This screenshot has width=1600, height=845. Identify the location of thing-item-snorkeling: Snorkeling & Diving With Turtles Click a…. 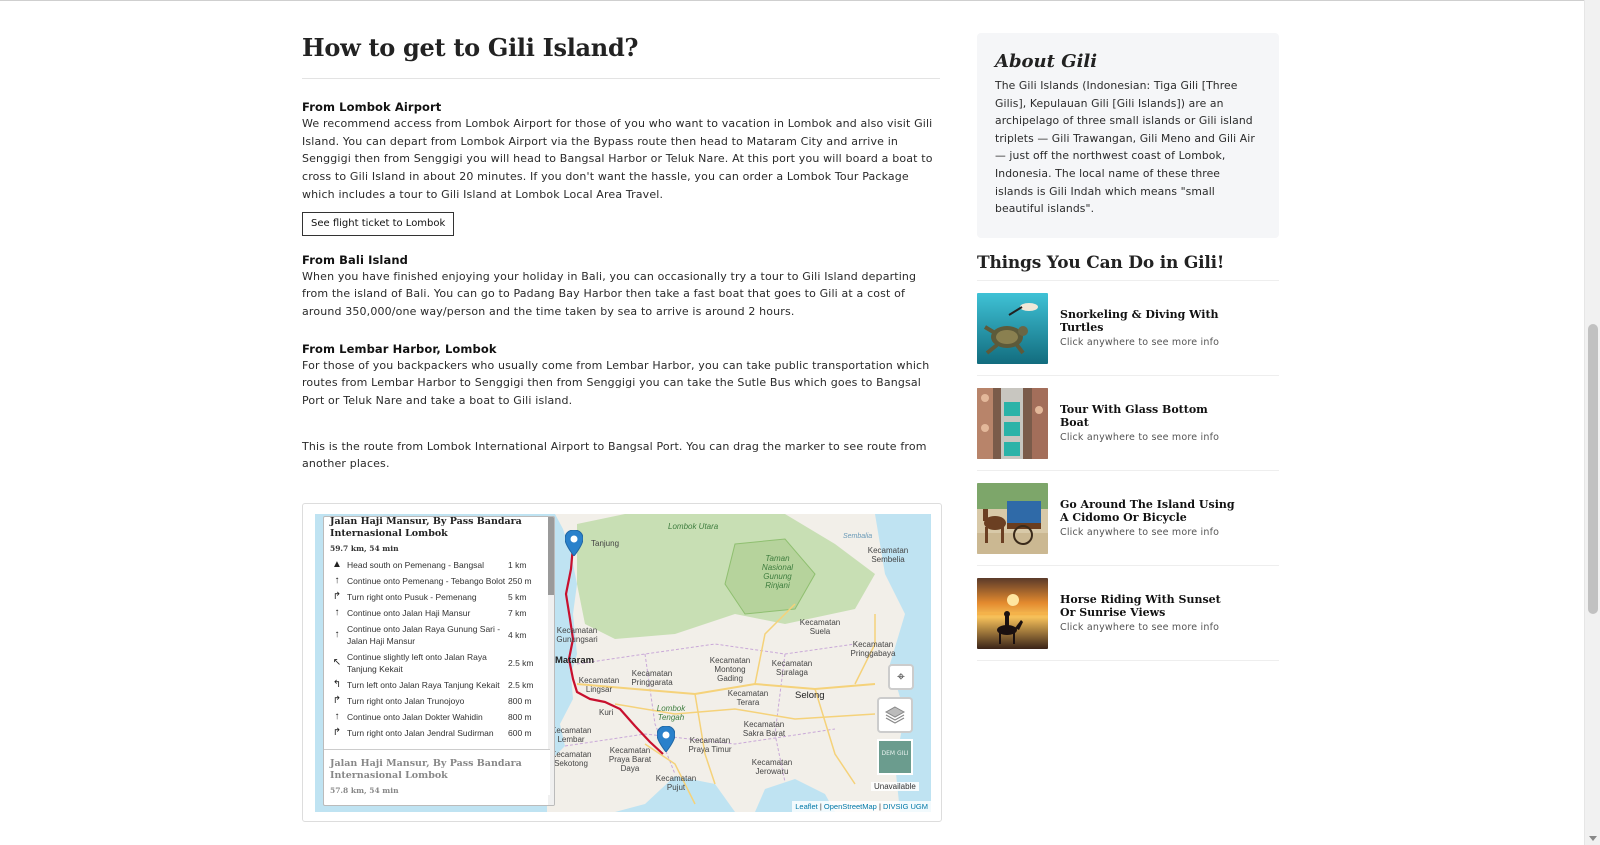
(1128, 328).